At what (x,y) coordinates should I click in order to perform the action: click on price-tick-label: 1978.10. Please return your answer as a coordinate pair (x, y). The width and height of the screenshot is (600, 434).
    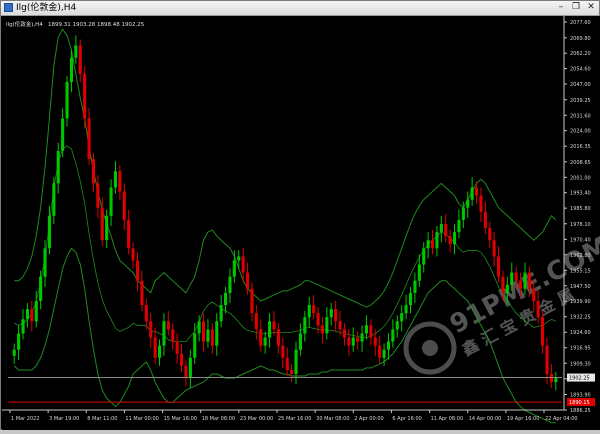
    Looking at the image, I should click on (580, 225).